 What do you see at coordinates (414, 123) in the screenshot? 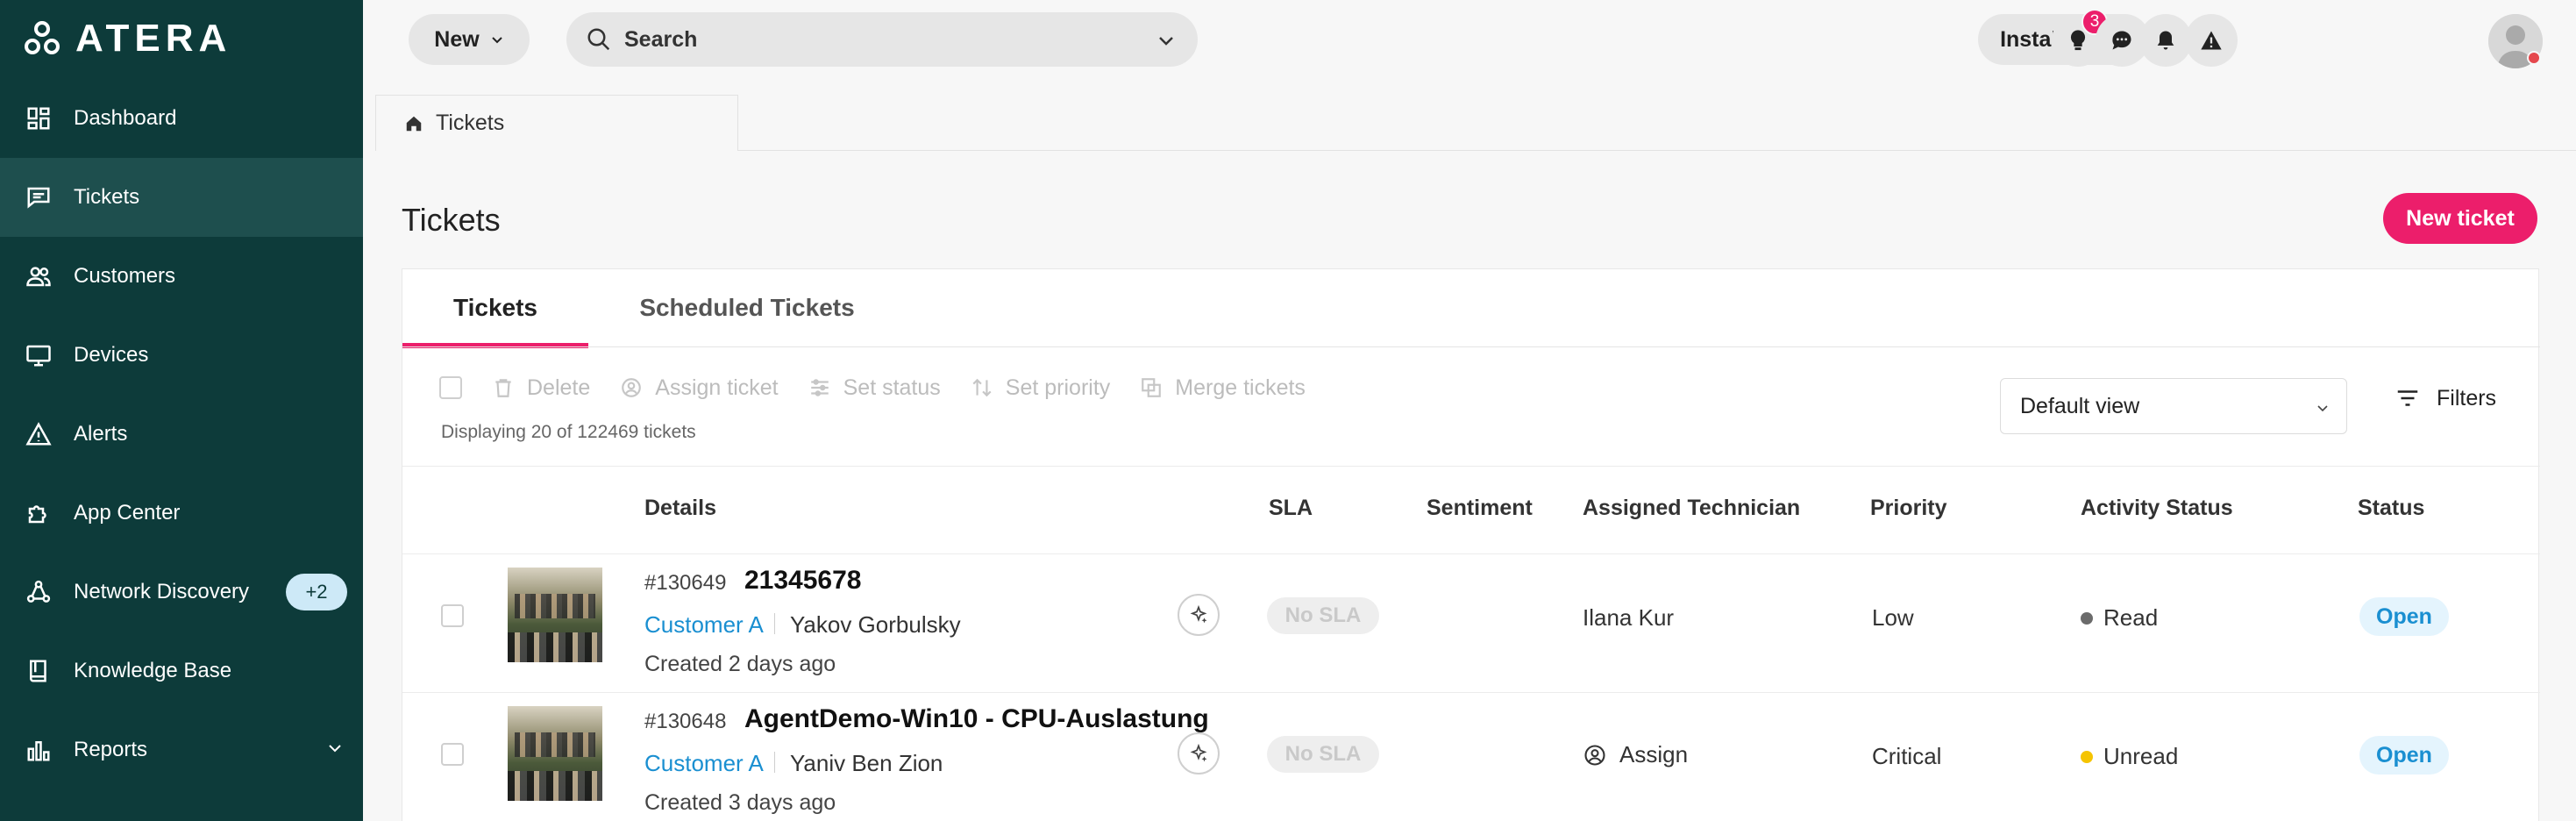
I see `home-icon` at bounding box center [414, 123].